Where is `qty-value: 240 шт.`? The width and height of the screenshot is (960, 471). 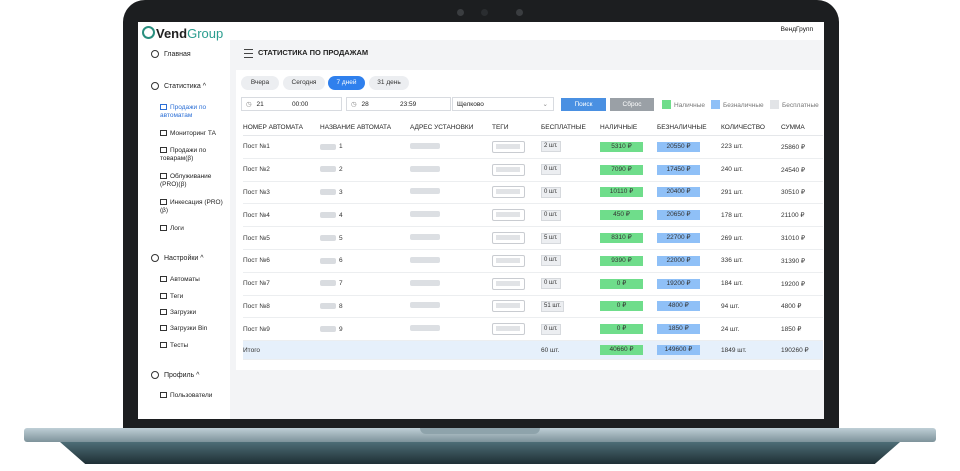 qty-value: 240 шт. is located at coordinates (732, 170).